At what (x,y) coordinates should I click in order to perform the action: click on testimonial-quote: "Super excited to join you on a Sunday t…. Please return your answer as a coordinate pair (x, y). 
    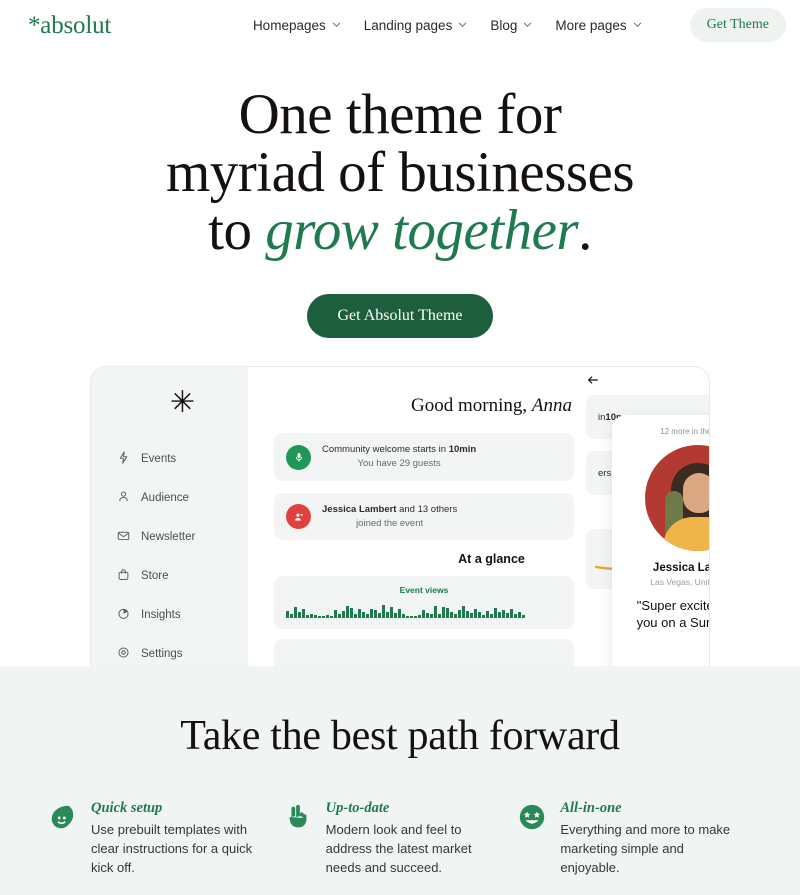
    Looking at the image, I should click on (665, 615).